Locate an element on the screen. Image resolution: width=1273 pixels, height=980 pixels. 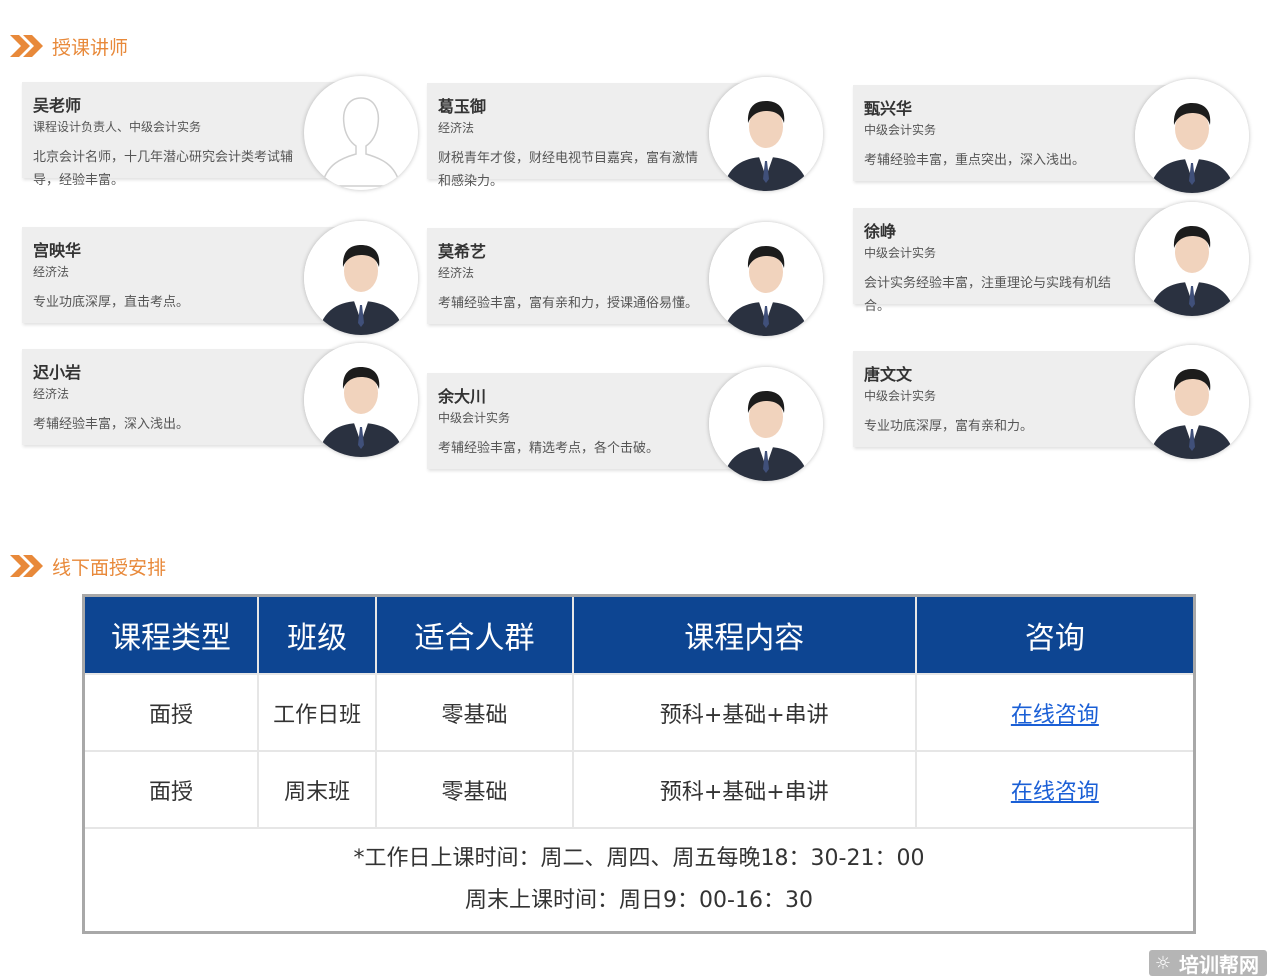
cell-class: 周末班 is located at coordinates (317, 789).